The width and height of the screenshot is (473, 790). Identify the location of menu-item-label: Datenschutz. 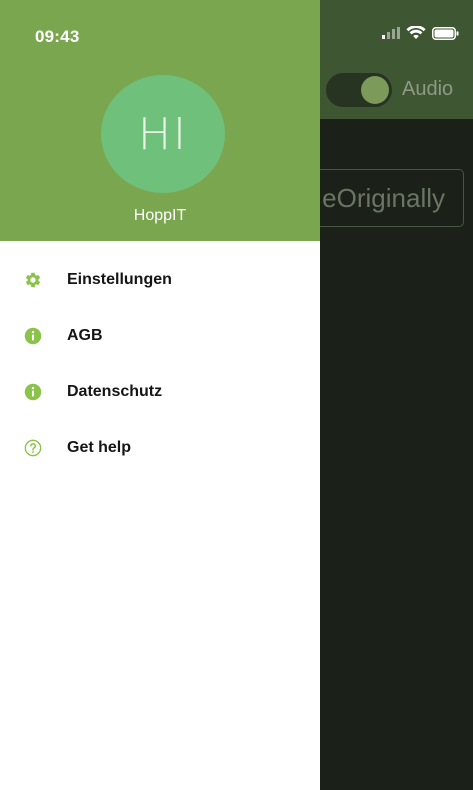
(115, 391).